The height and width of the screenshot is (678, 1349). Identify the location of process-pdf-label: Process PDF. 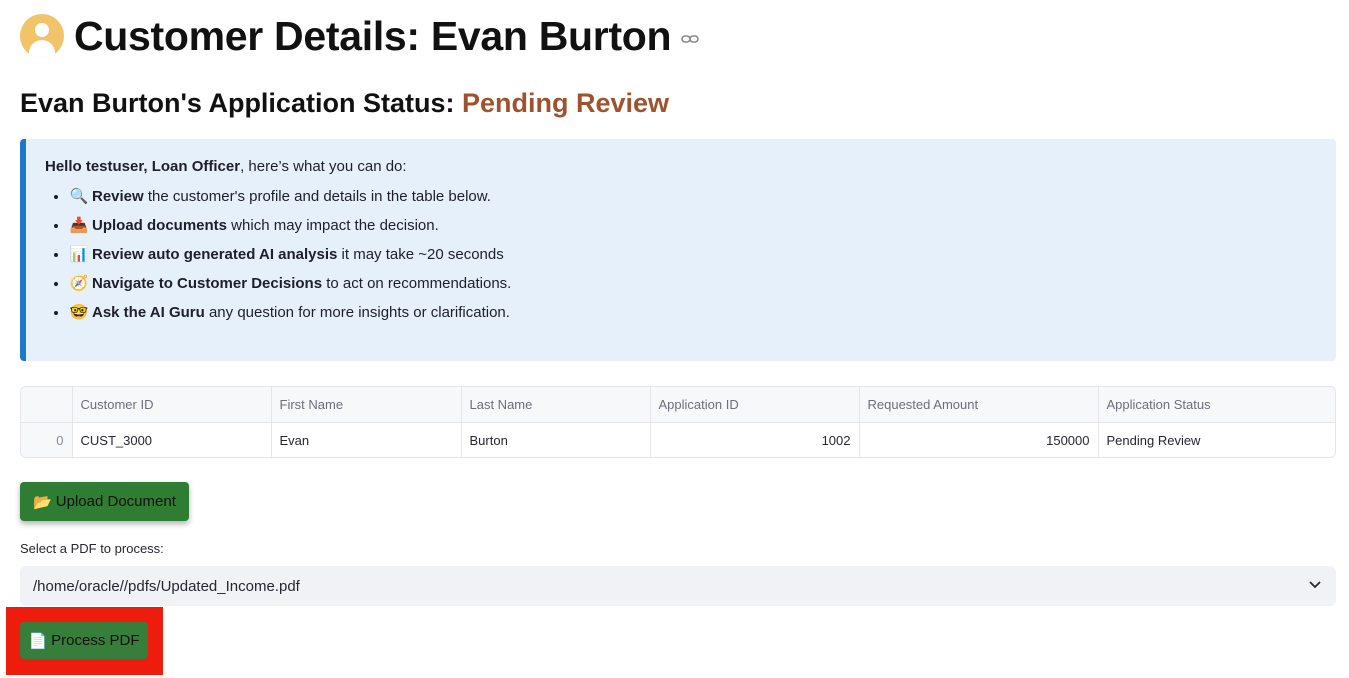
(95, 640).